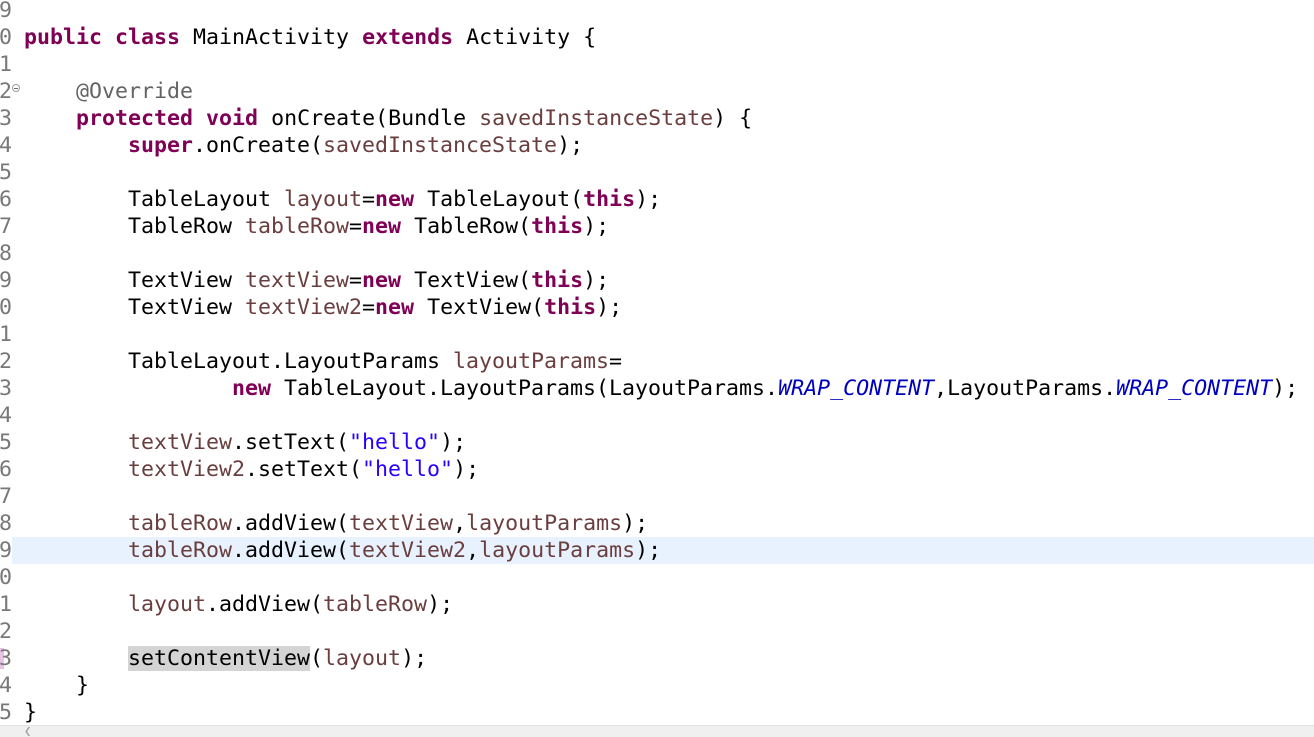 The width and height of the screenshot is (1314, 737). I want to click on code-line: 7 TableRow tableRow=new TableRow(this);, so click(657, 226).